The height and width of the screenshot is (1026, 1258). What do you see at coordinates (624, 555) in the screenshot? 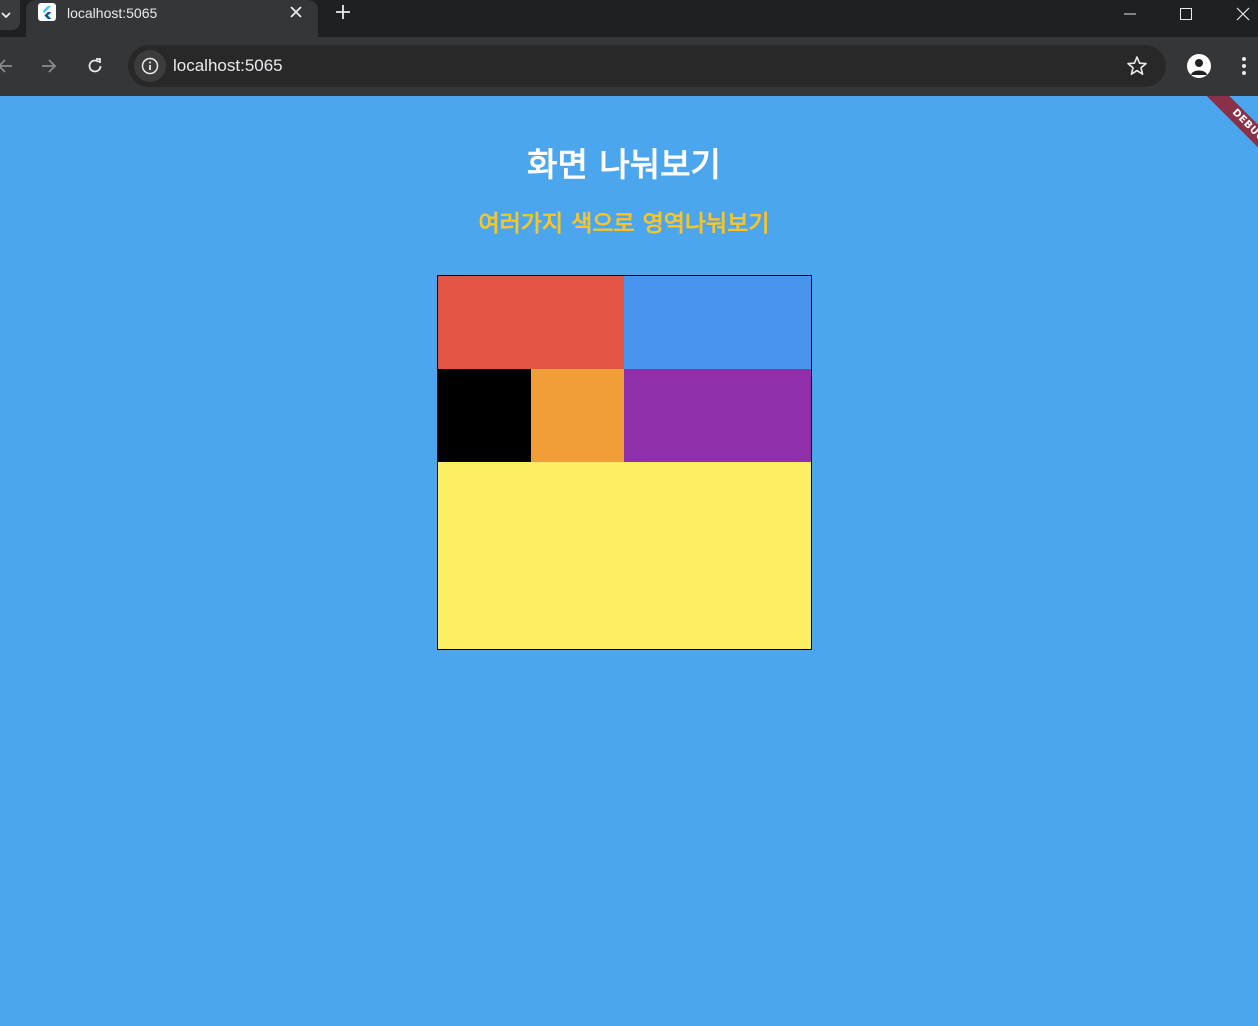
I see `yellow-region` at bounding box center [624, 555].